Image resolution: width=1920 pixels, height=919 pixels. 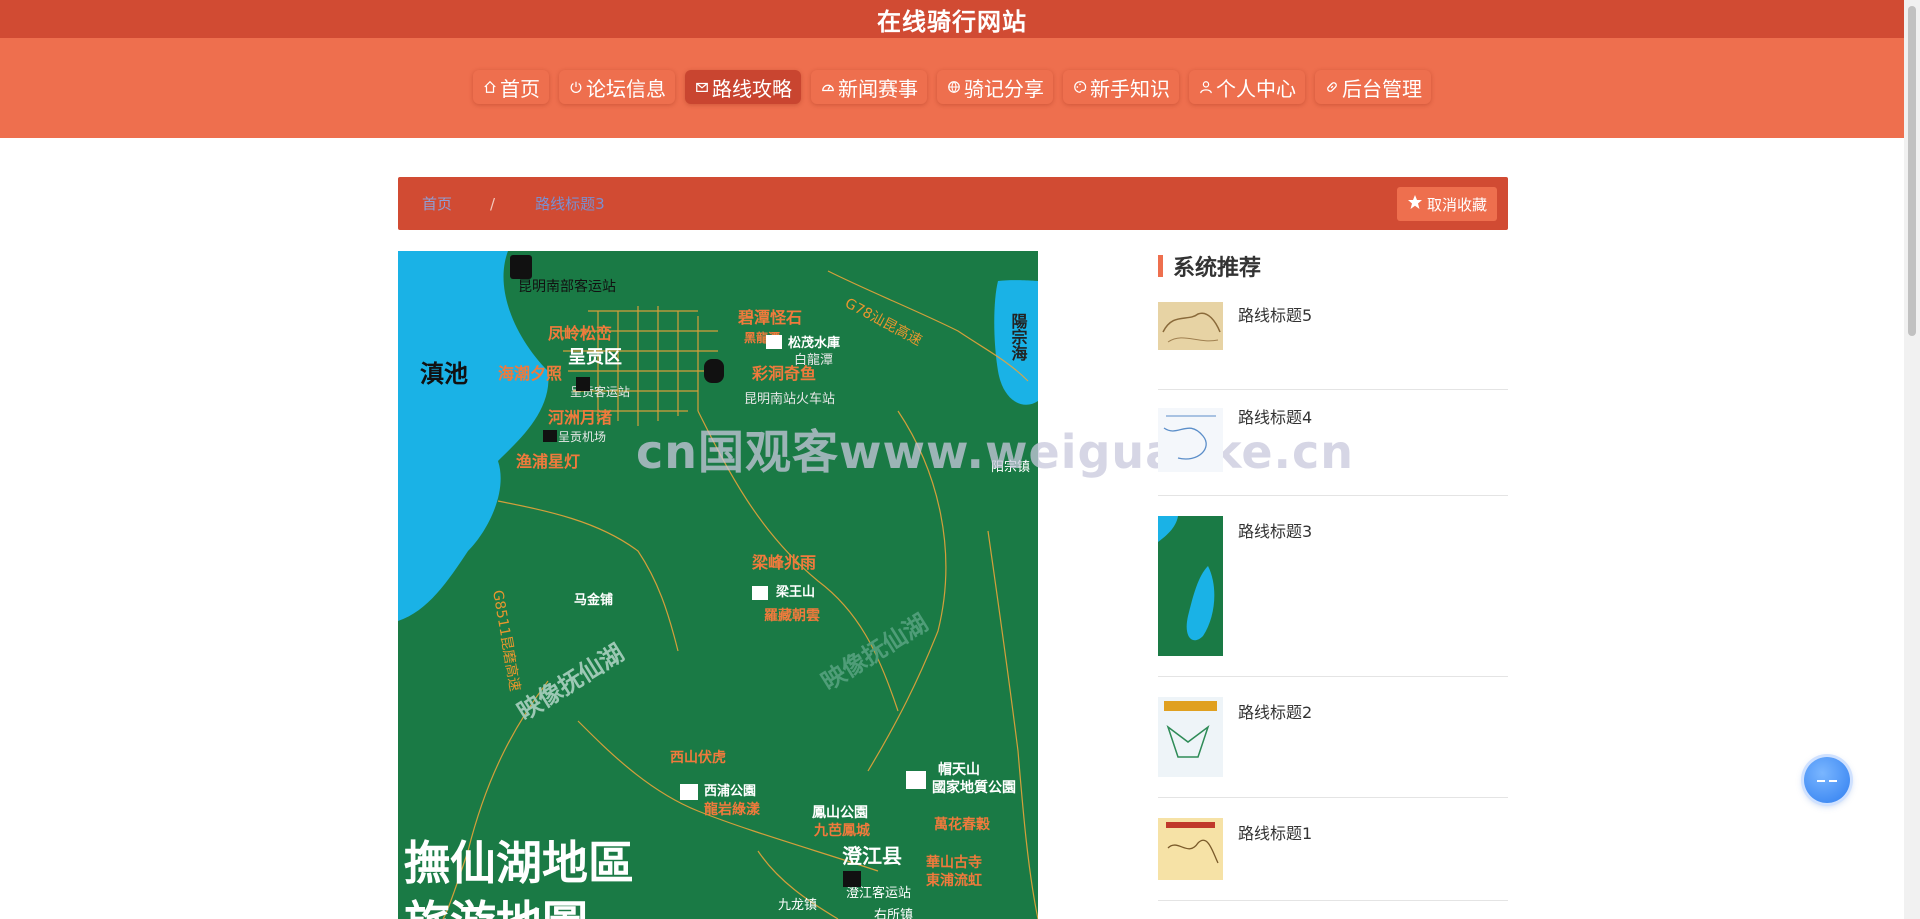 I want to click on recommend-item-name: 路线标题4, so click(x=1275, y=417).